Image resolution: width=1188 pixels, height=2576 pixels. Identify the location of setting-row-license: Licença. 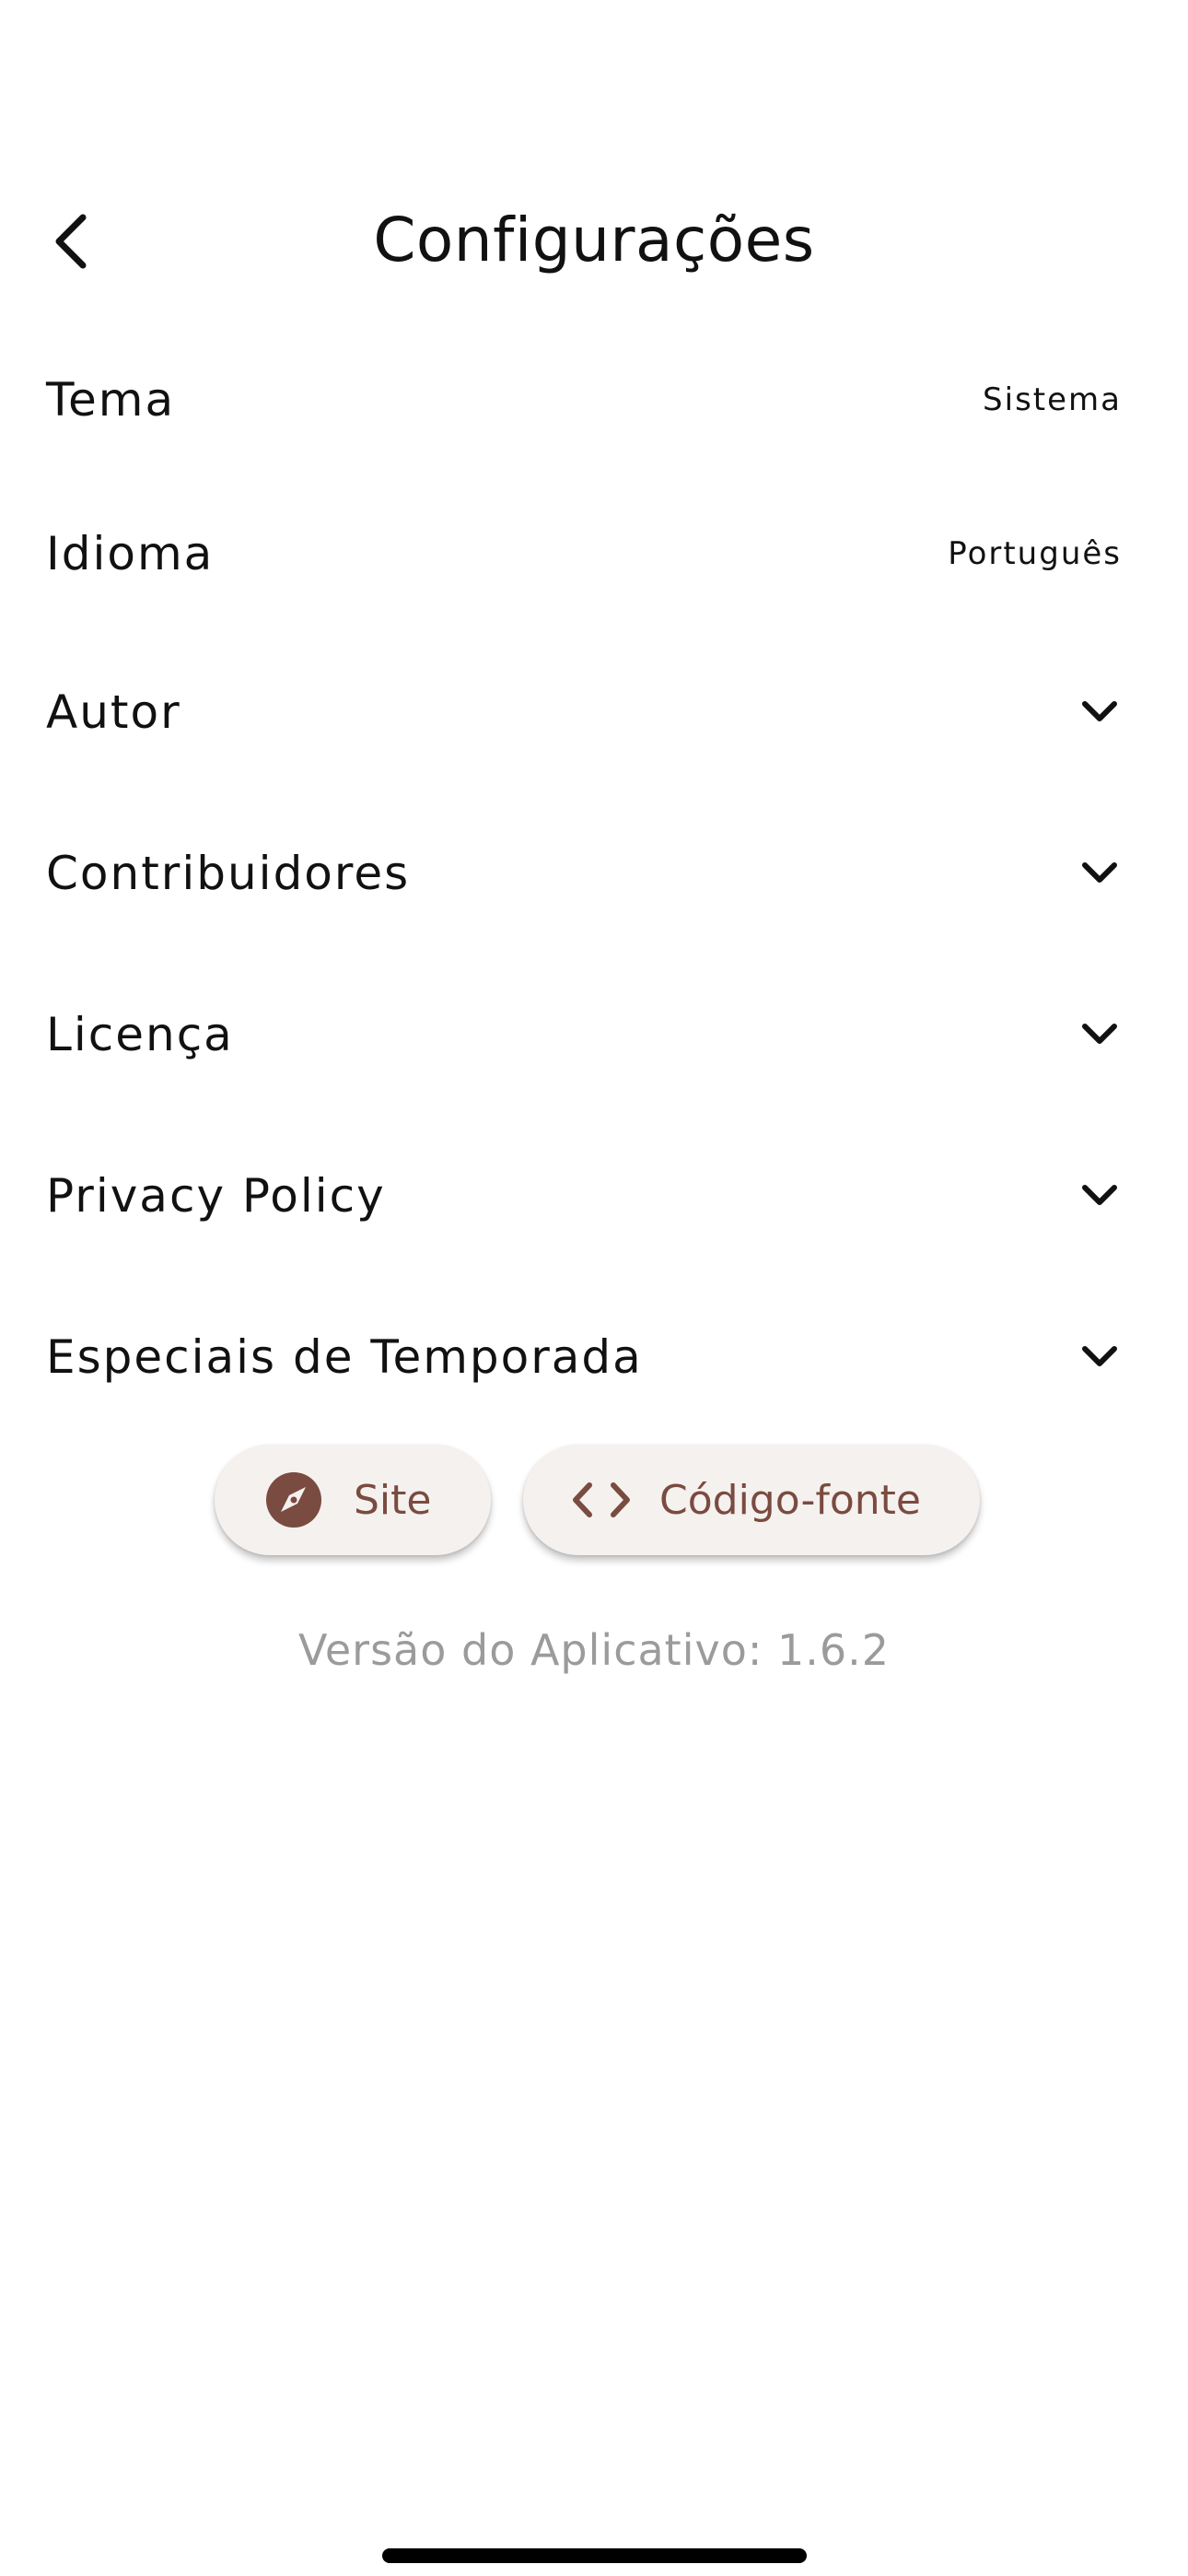
(594, 1035).